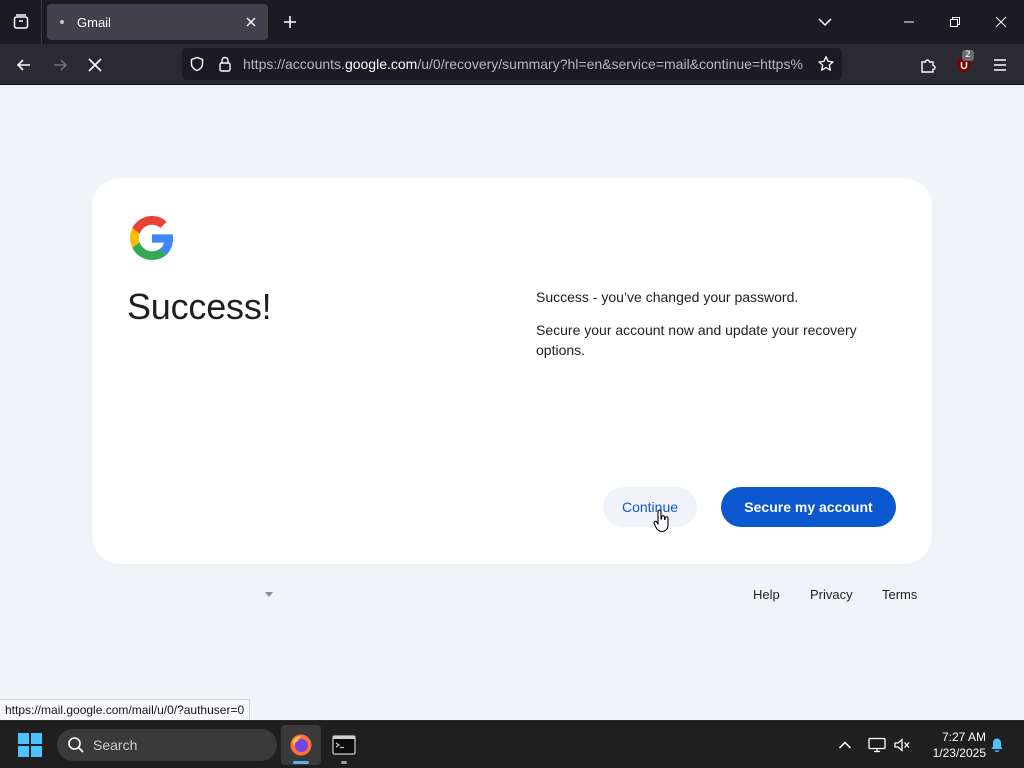 This screenshot has width=1024, height=768. What do you see at coordinates (301, 762) in the screenshot?
I see `active-app-indicator` at bounding box center [301, 762].